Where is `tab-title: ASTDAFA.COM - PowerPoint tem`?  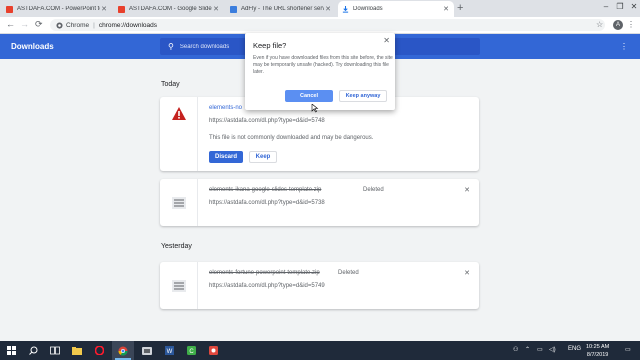 tab-title: ASTDAFA.COM - PowerPoint tem is located at coordinates (58, 9).